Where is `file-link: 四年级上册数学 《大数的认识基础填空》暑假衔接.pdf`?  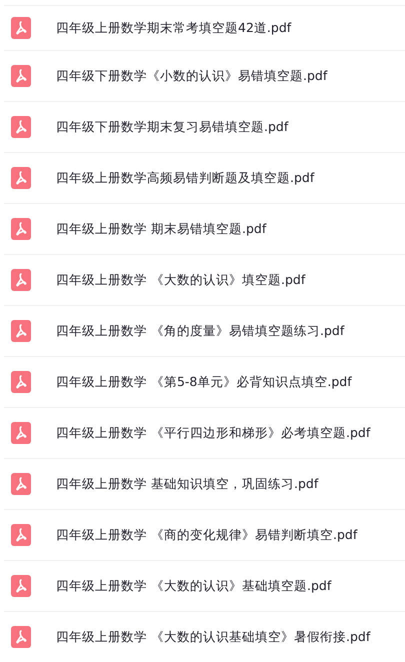
file-link: 四年级上册数学 《大数的认识基础填空》暑假衔接.pdf is located at coordinates (213, 637).